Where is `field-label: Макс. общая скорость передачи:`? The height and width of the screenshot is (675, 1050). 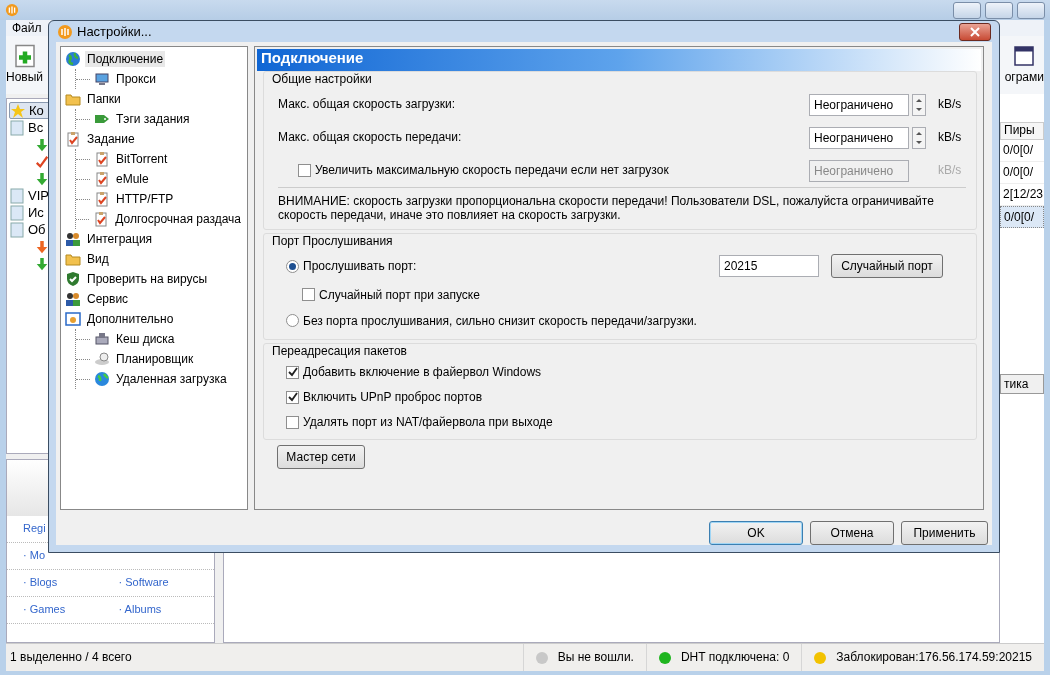 field-label: Макс. общая скорость передачи: is located at coordinates (370, 137).